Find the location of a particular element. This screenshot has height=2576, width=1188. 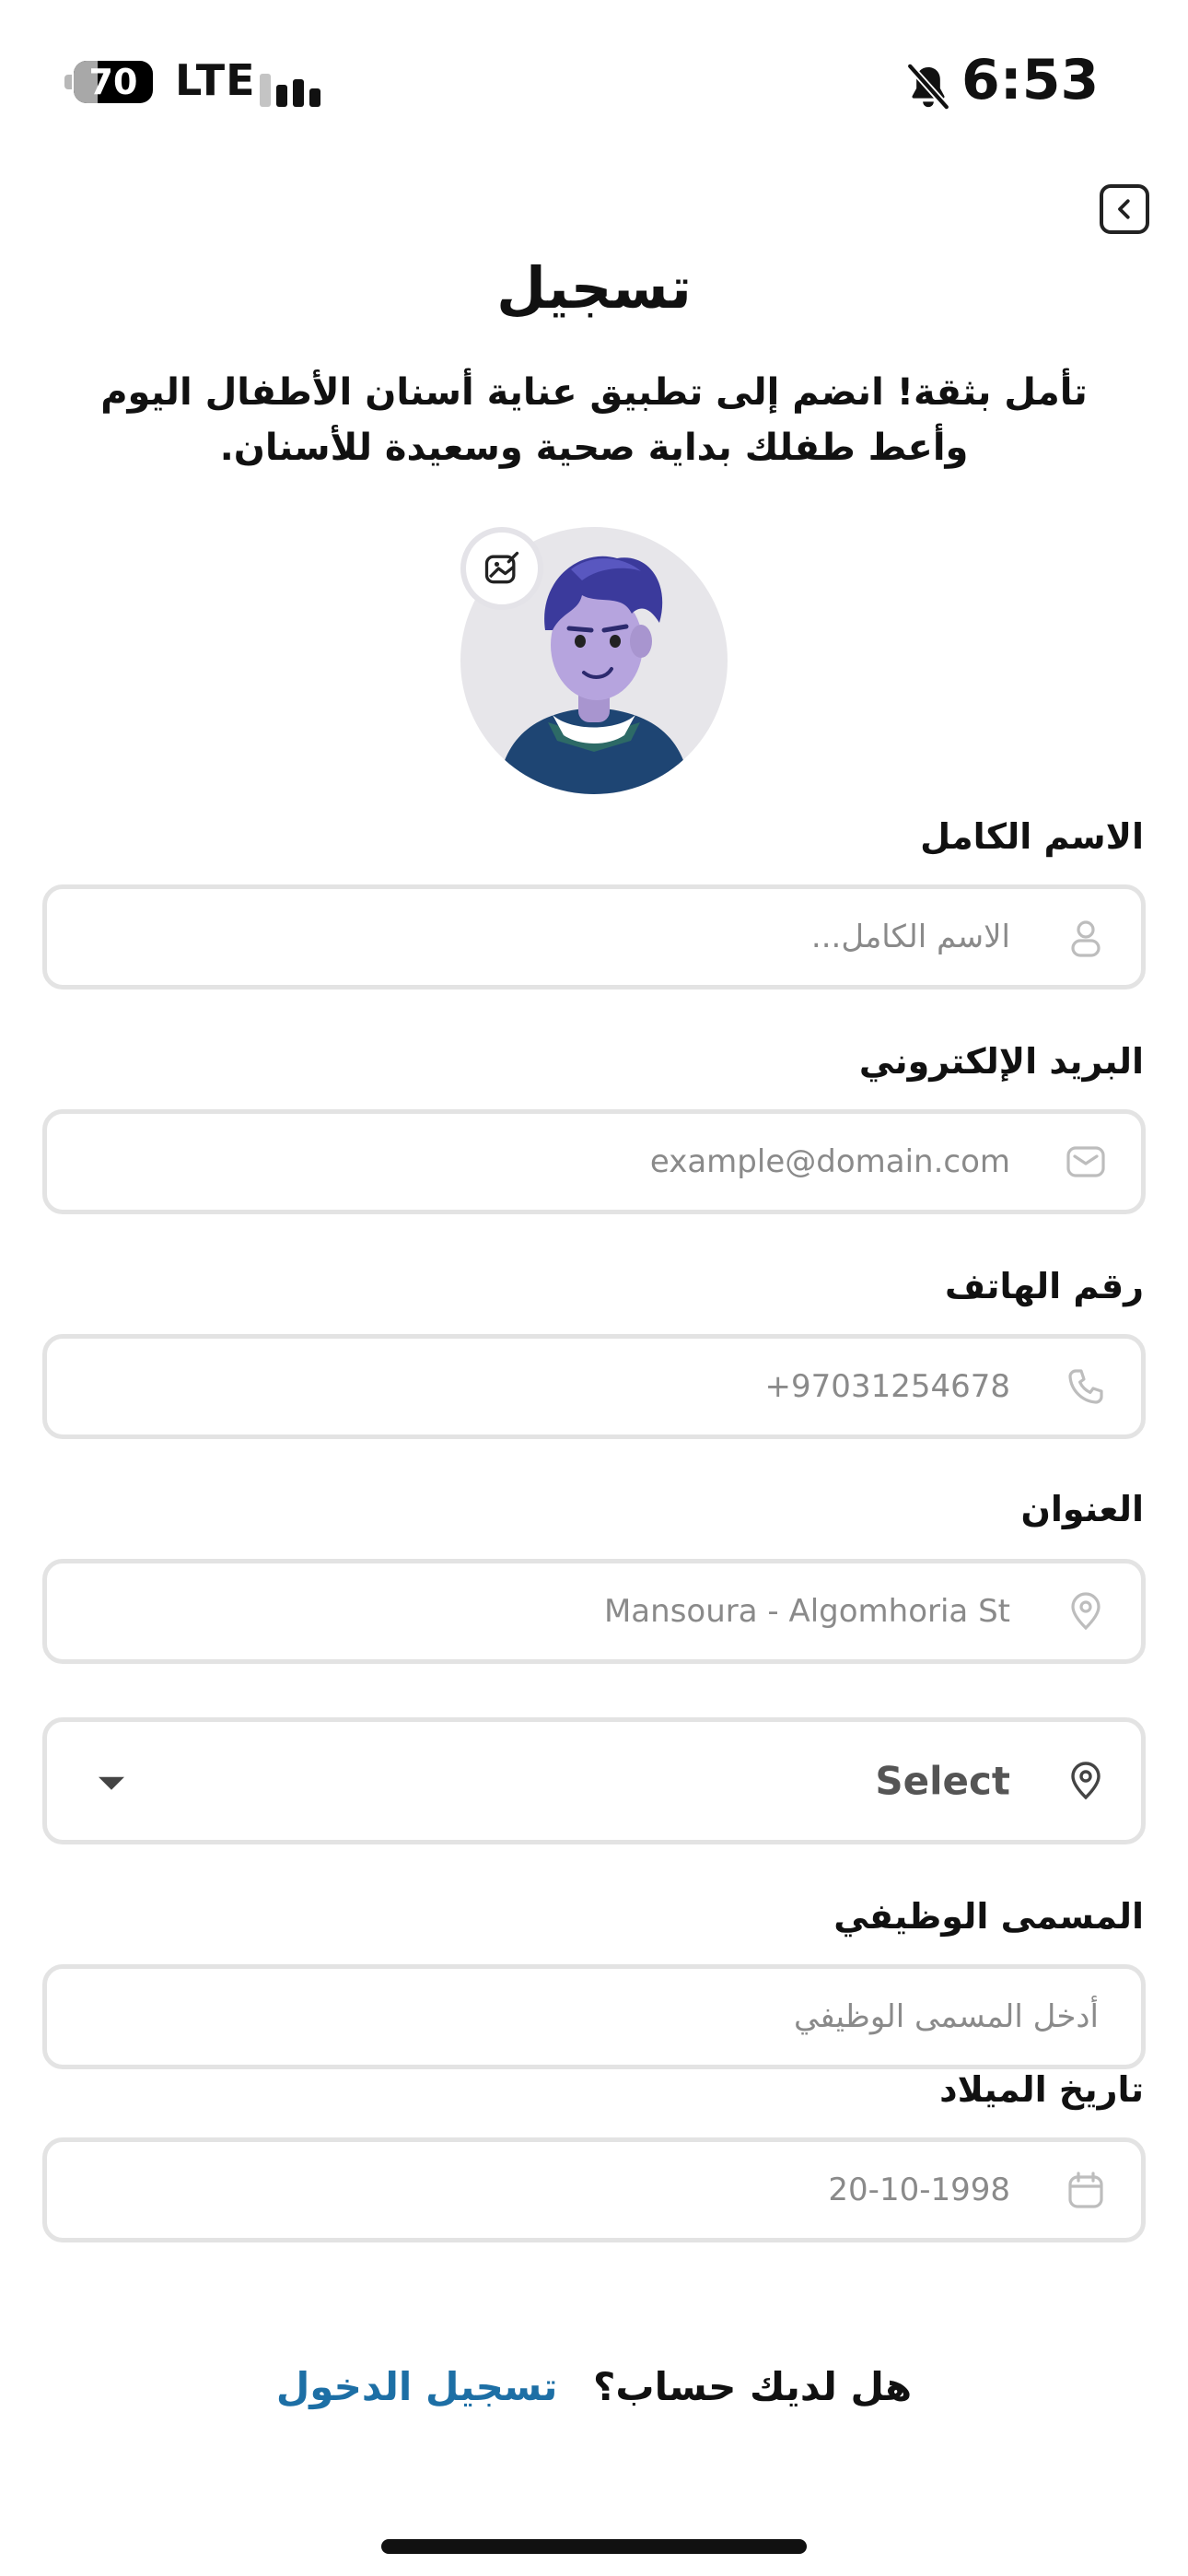

login-link: تسجيل الدخول is located at coordinates (417, 2386).